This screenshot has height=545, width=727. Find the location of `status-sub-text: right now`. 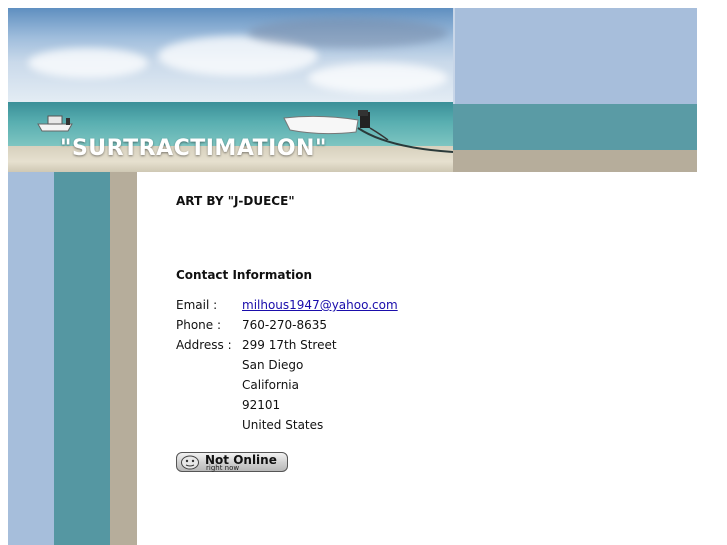

status-sub-text: right now is located at coordinates (223, 468).